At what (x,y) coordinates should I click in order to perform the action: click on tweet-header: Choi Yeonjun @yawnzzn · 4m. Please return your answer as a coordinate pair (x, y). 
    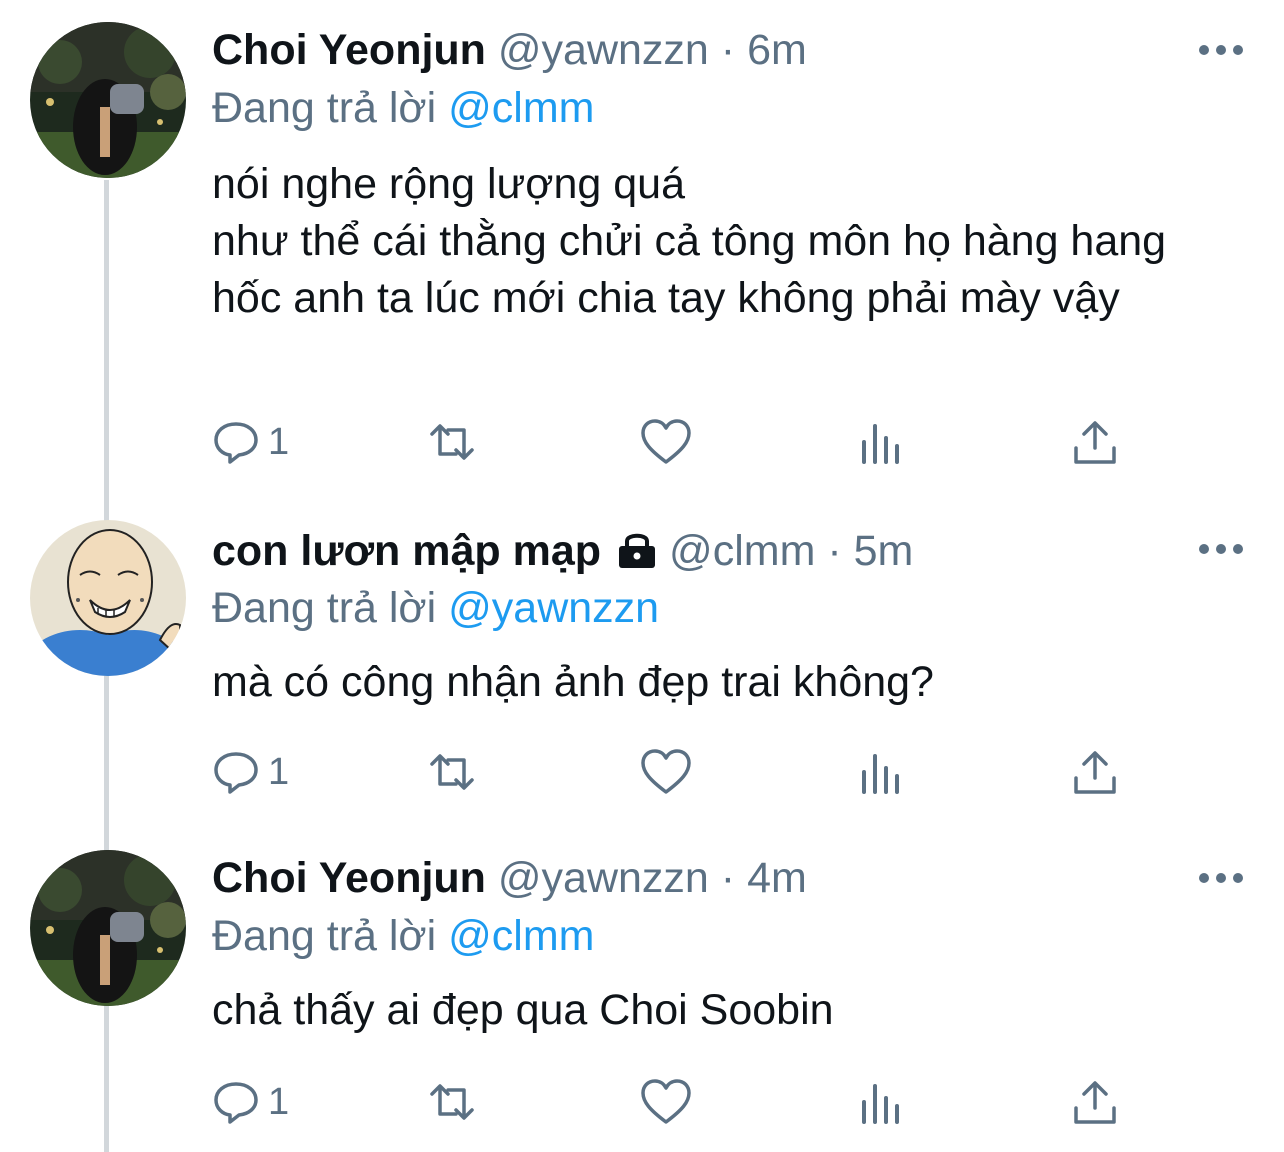
    Looking at the image, I should click on (509, 878).